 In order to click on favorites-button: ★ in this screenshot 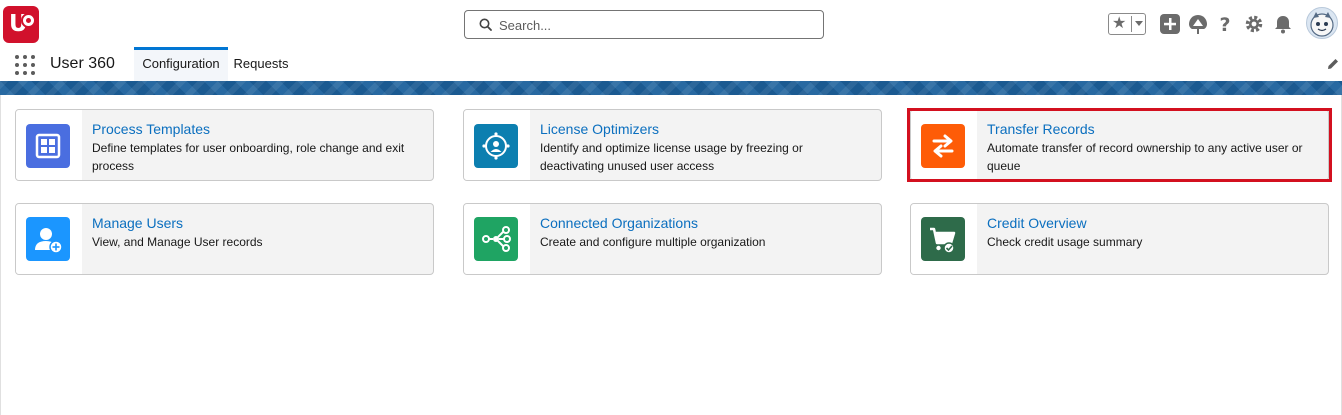, I will do `click(1127, 24)`.